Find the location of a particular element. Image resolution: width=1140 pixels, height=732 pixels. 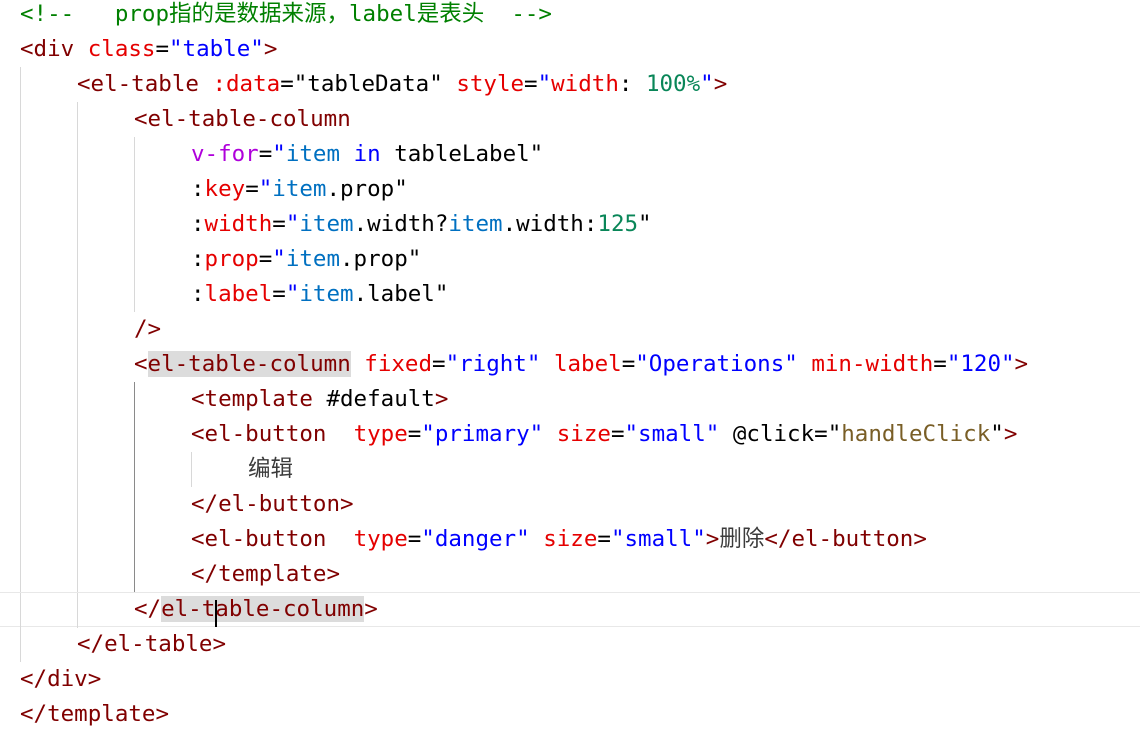

code-line: </el-table> is located at coordinates (570, 644).